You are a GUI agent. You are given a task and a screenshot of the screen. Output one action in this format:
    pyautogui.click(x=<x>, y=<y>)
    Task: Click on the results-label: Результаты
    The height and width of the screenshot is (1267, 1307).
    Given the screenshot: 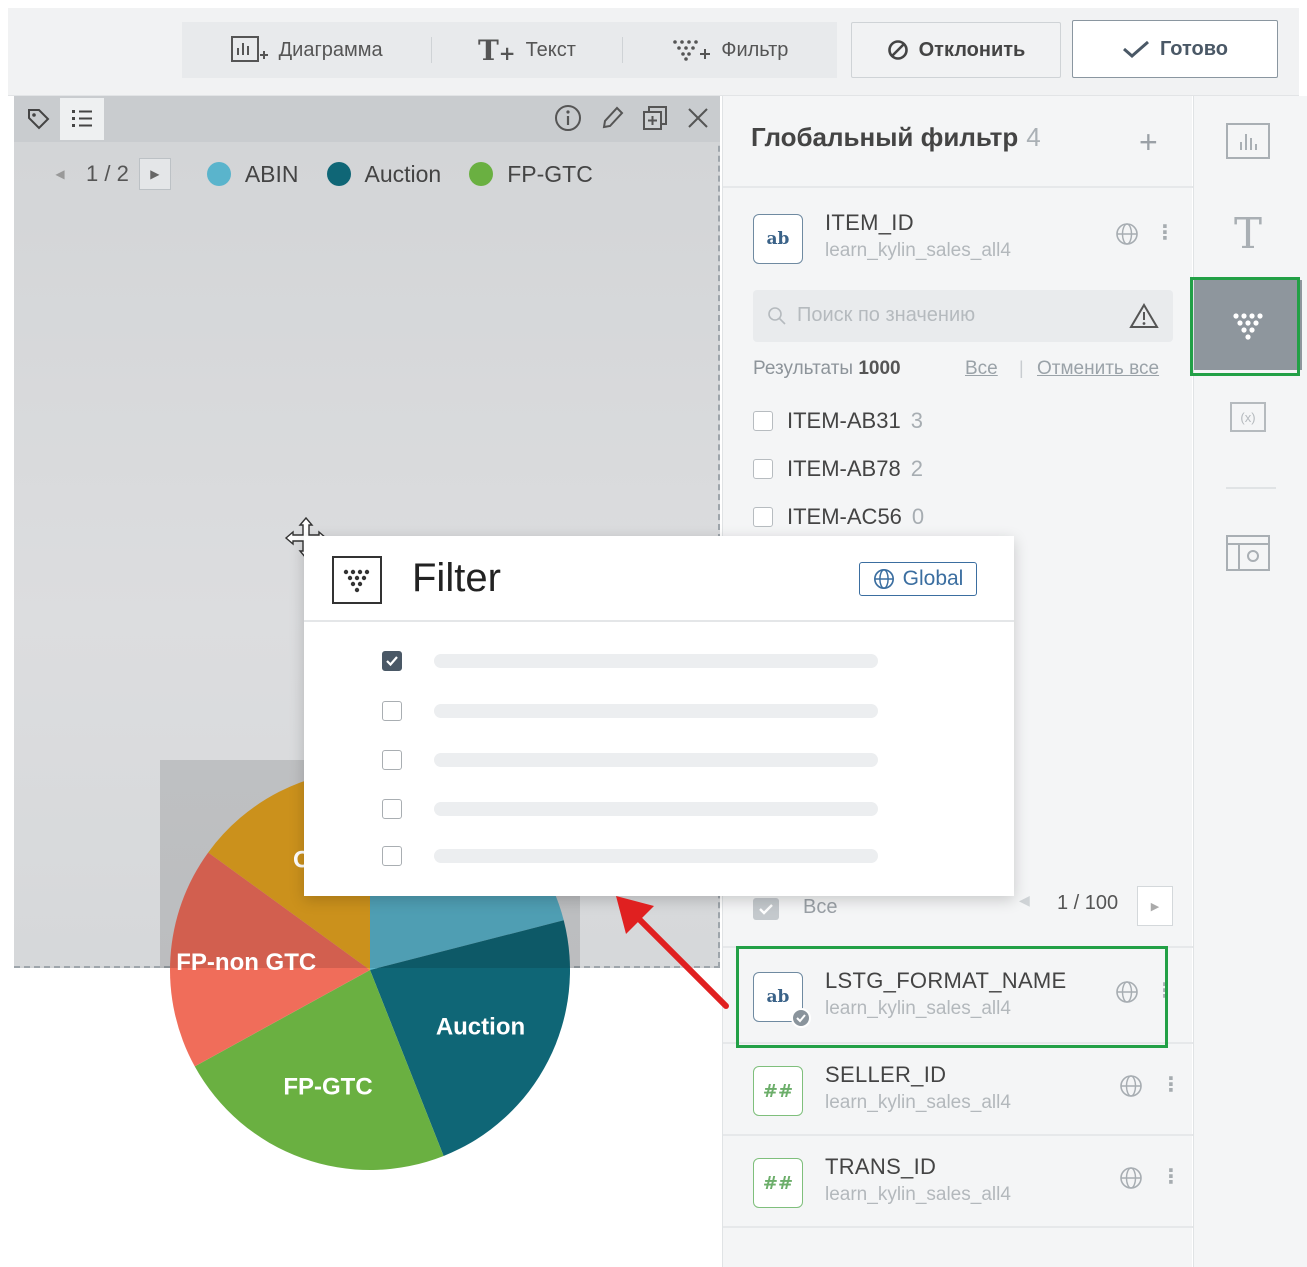 What is the action you would take?
    pyautogui.click(x=803, y=368)
    